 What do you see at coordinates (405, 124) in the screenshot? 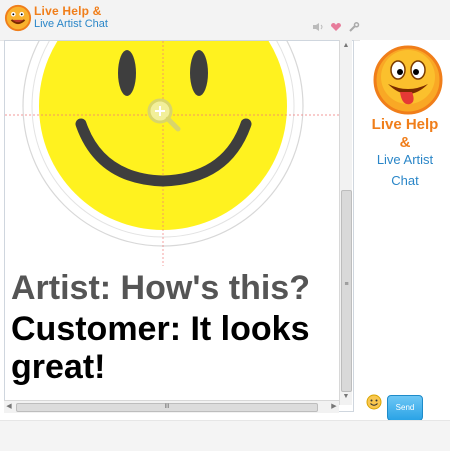
I see `panel-title-line1: Live Help` at bounding box center [405, 124].